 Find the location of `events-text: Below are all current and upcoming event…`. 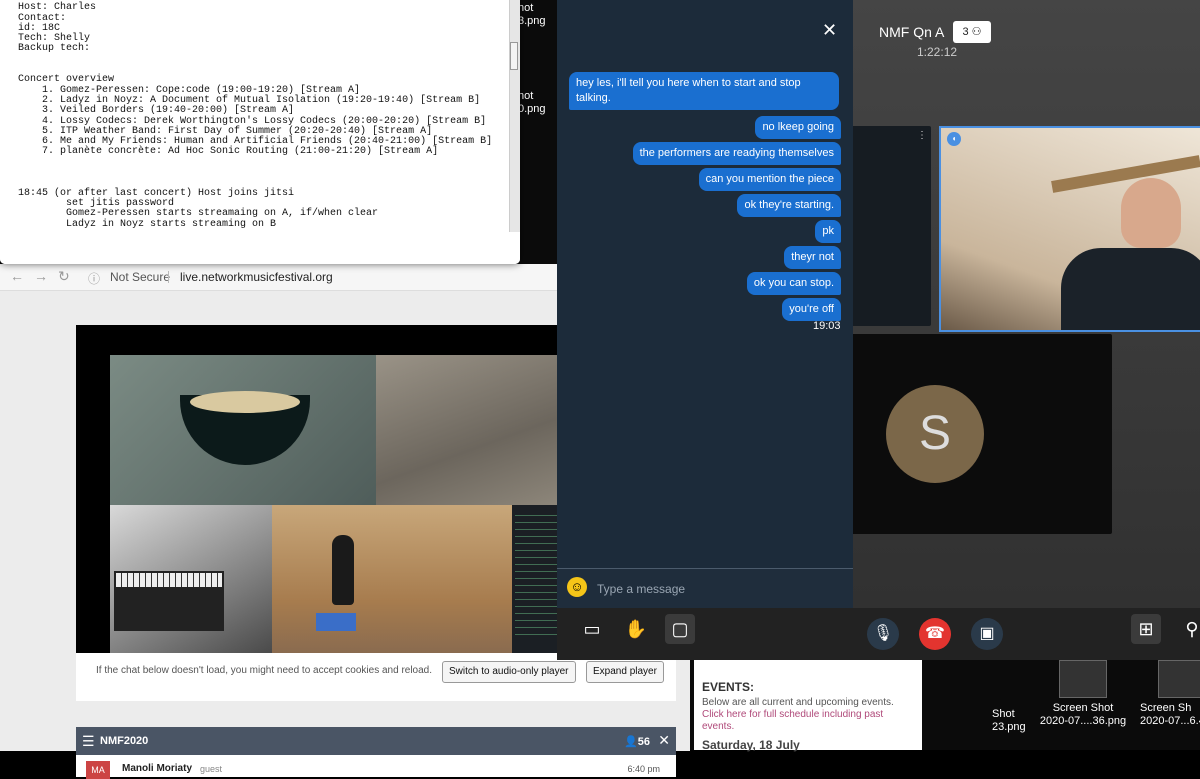

events-text: Below are all current and upcoming event… is located at coordinates (798, 714).